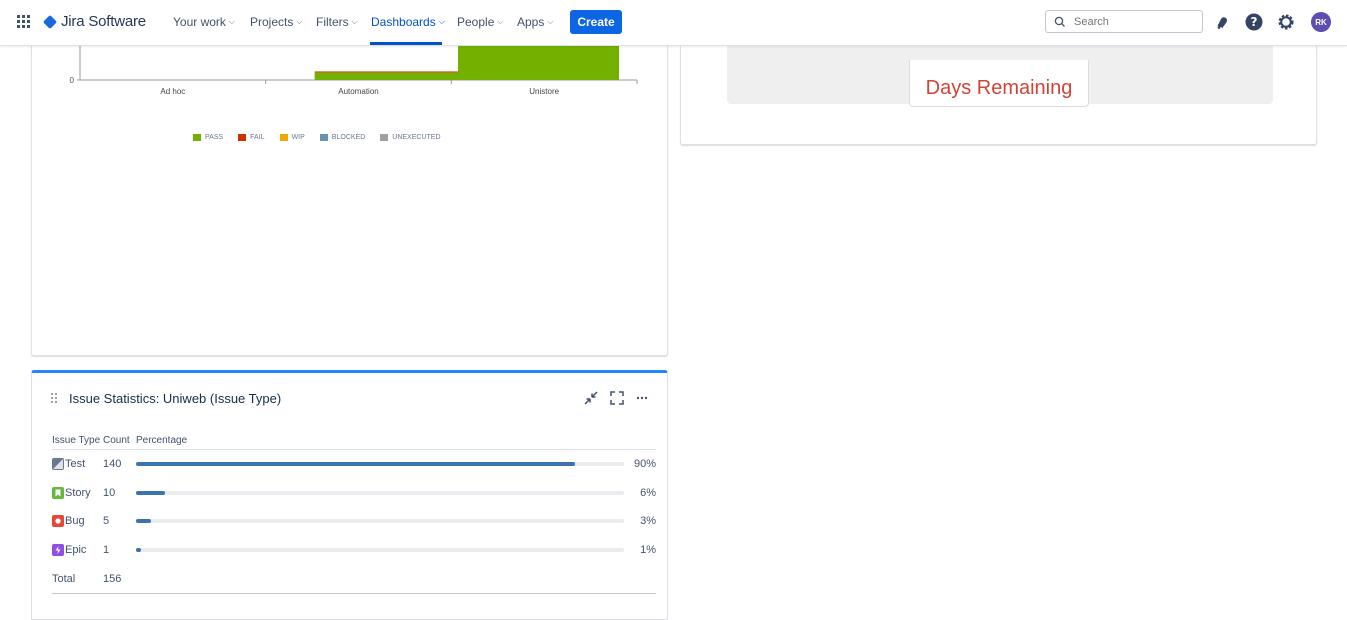 The width and height of the screenshot is (1347, 620). I want to click on nav-projects-label: Projects, so click(272, 22).